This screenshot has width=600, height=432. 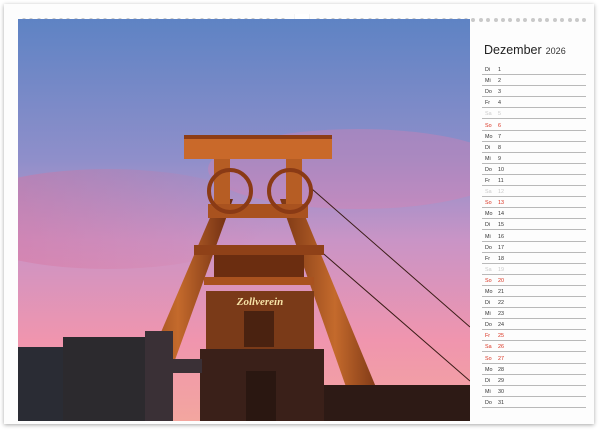 What do you see at coordinates (501, 325) in the screenshot?
I see `day-number: 24` at bounding box center [501, 325].